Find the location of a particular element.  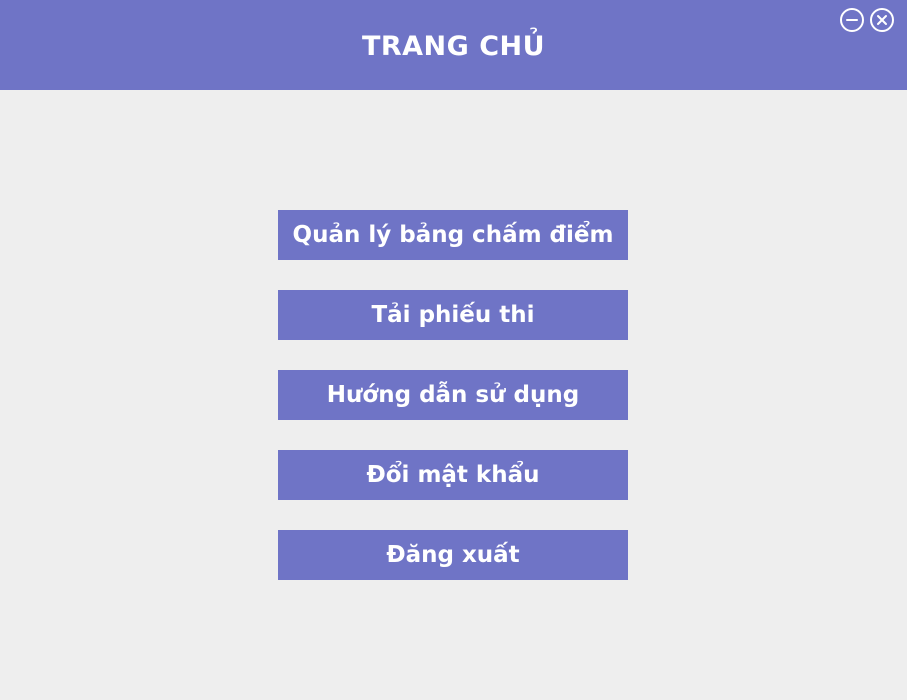

download-exam-sheet-button: Tải phiếu thi is located at coordinates (453, 315).